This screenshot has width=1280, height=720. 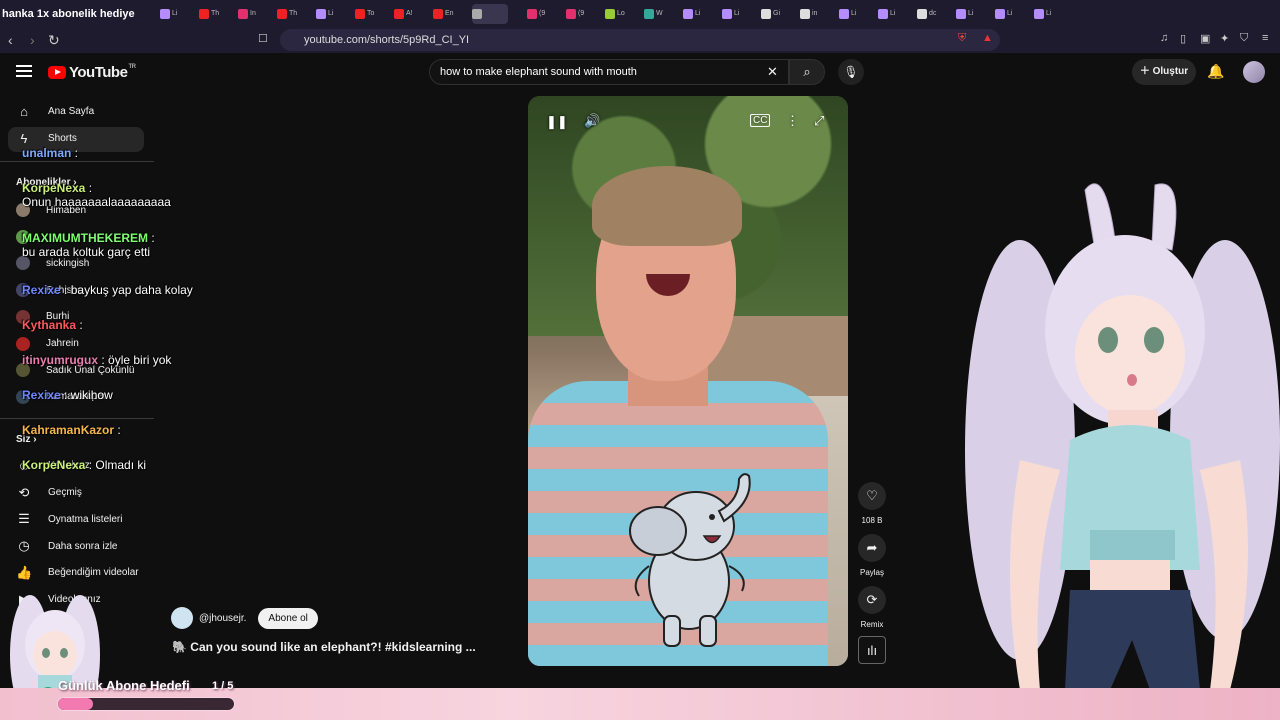 What do you see at coordinates (49, 325) in the screenshot?
I see `chat-username: Kythanka` at bounding box center [49, 325].